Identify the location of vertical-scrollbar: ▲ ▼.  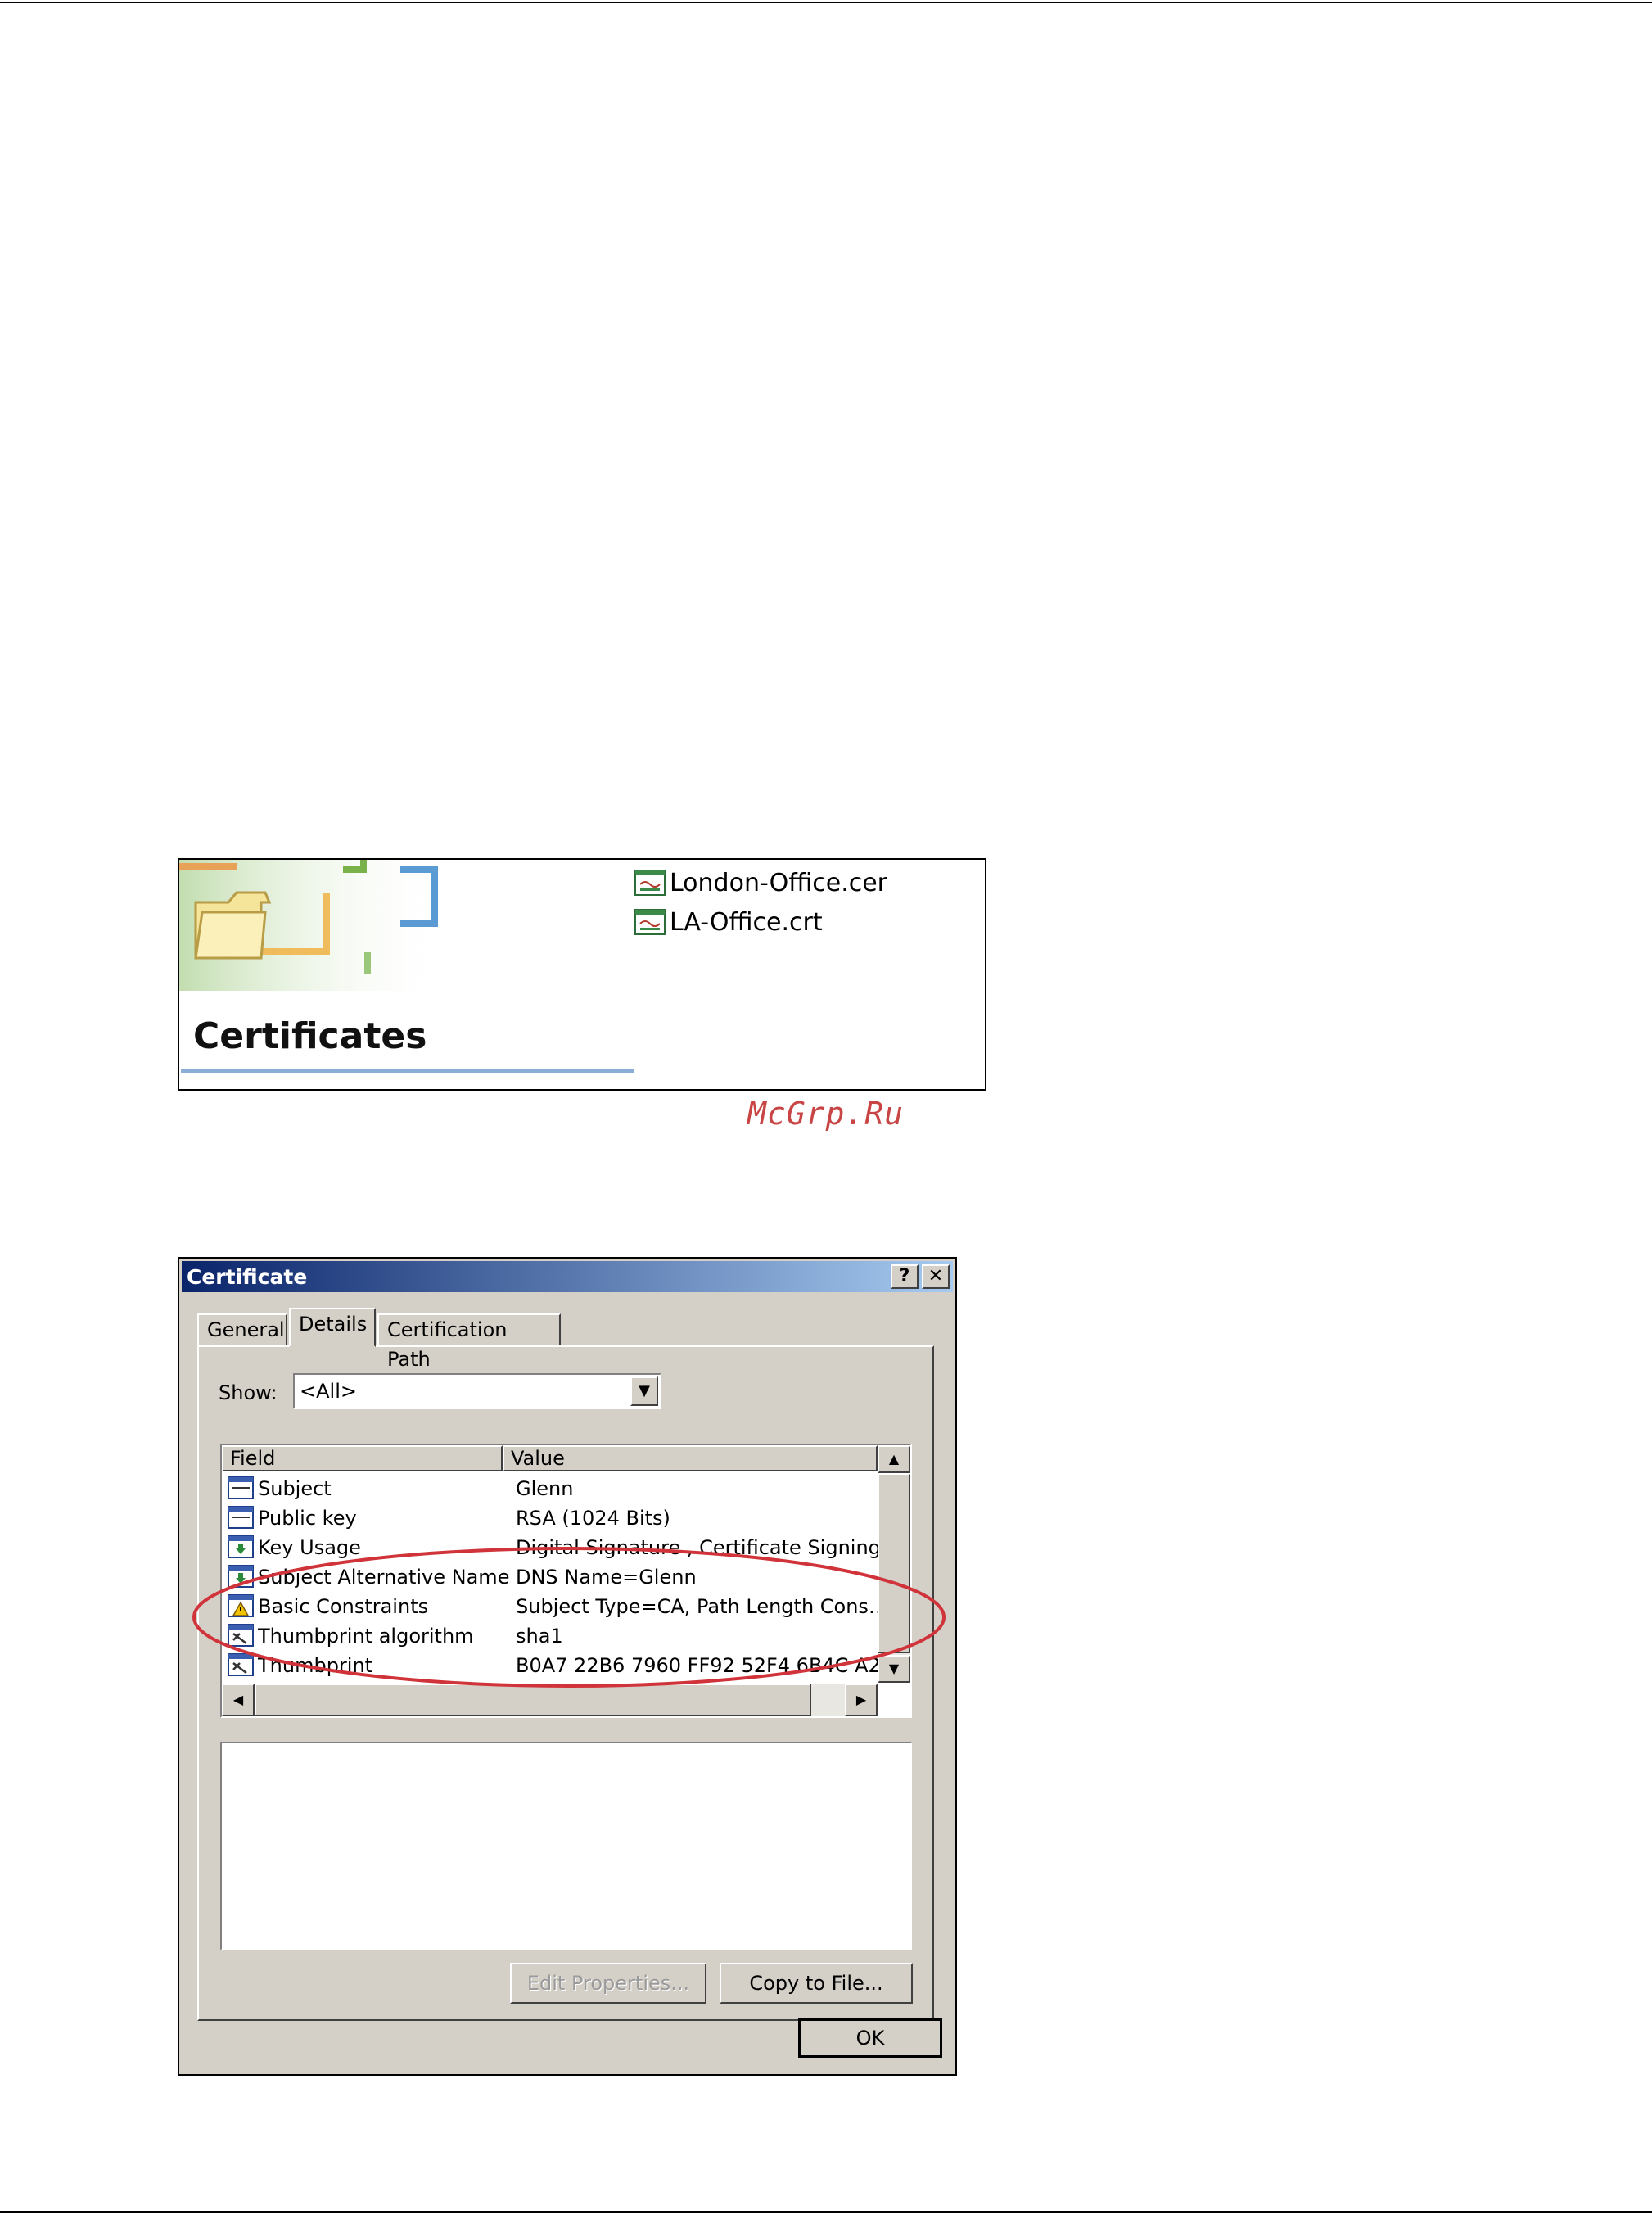
(894, 1564).